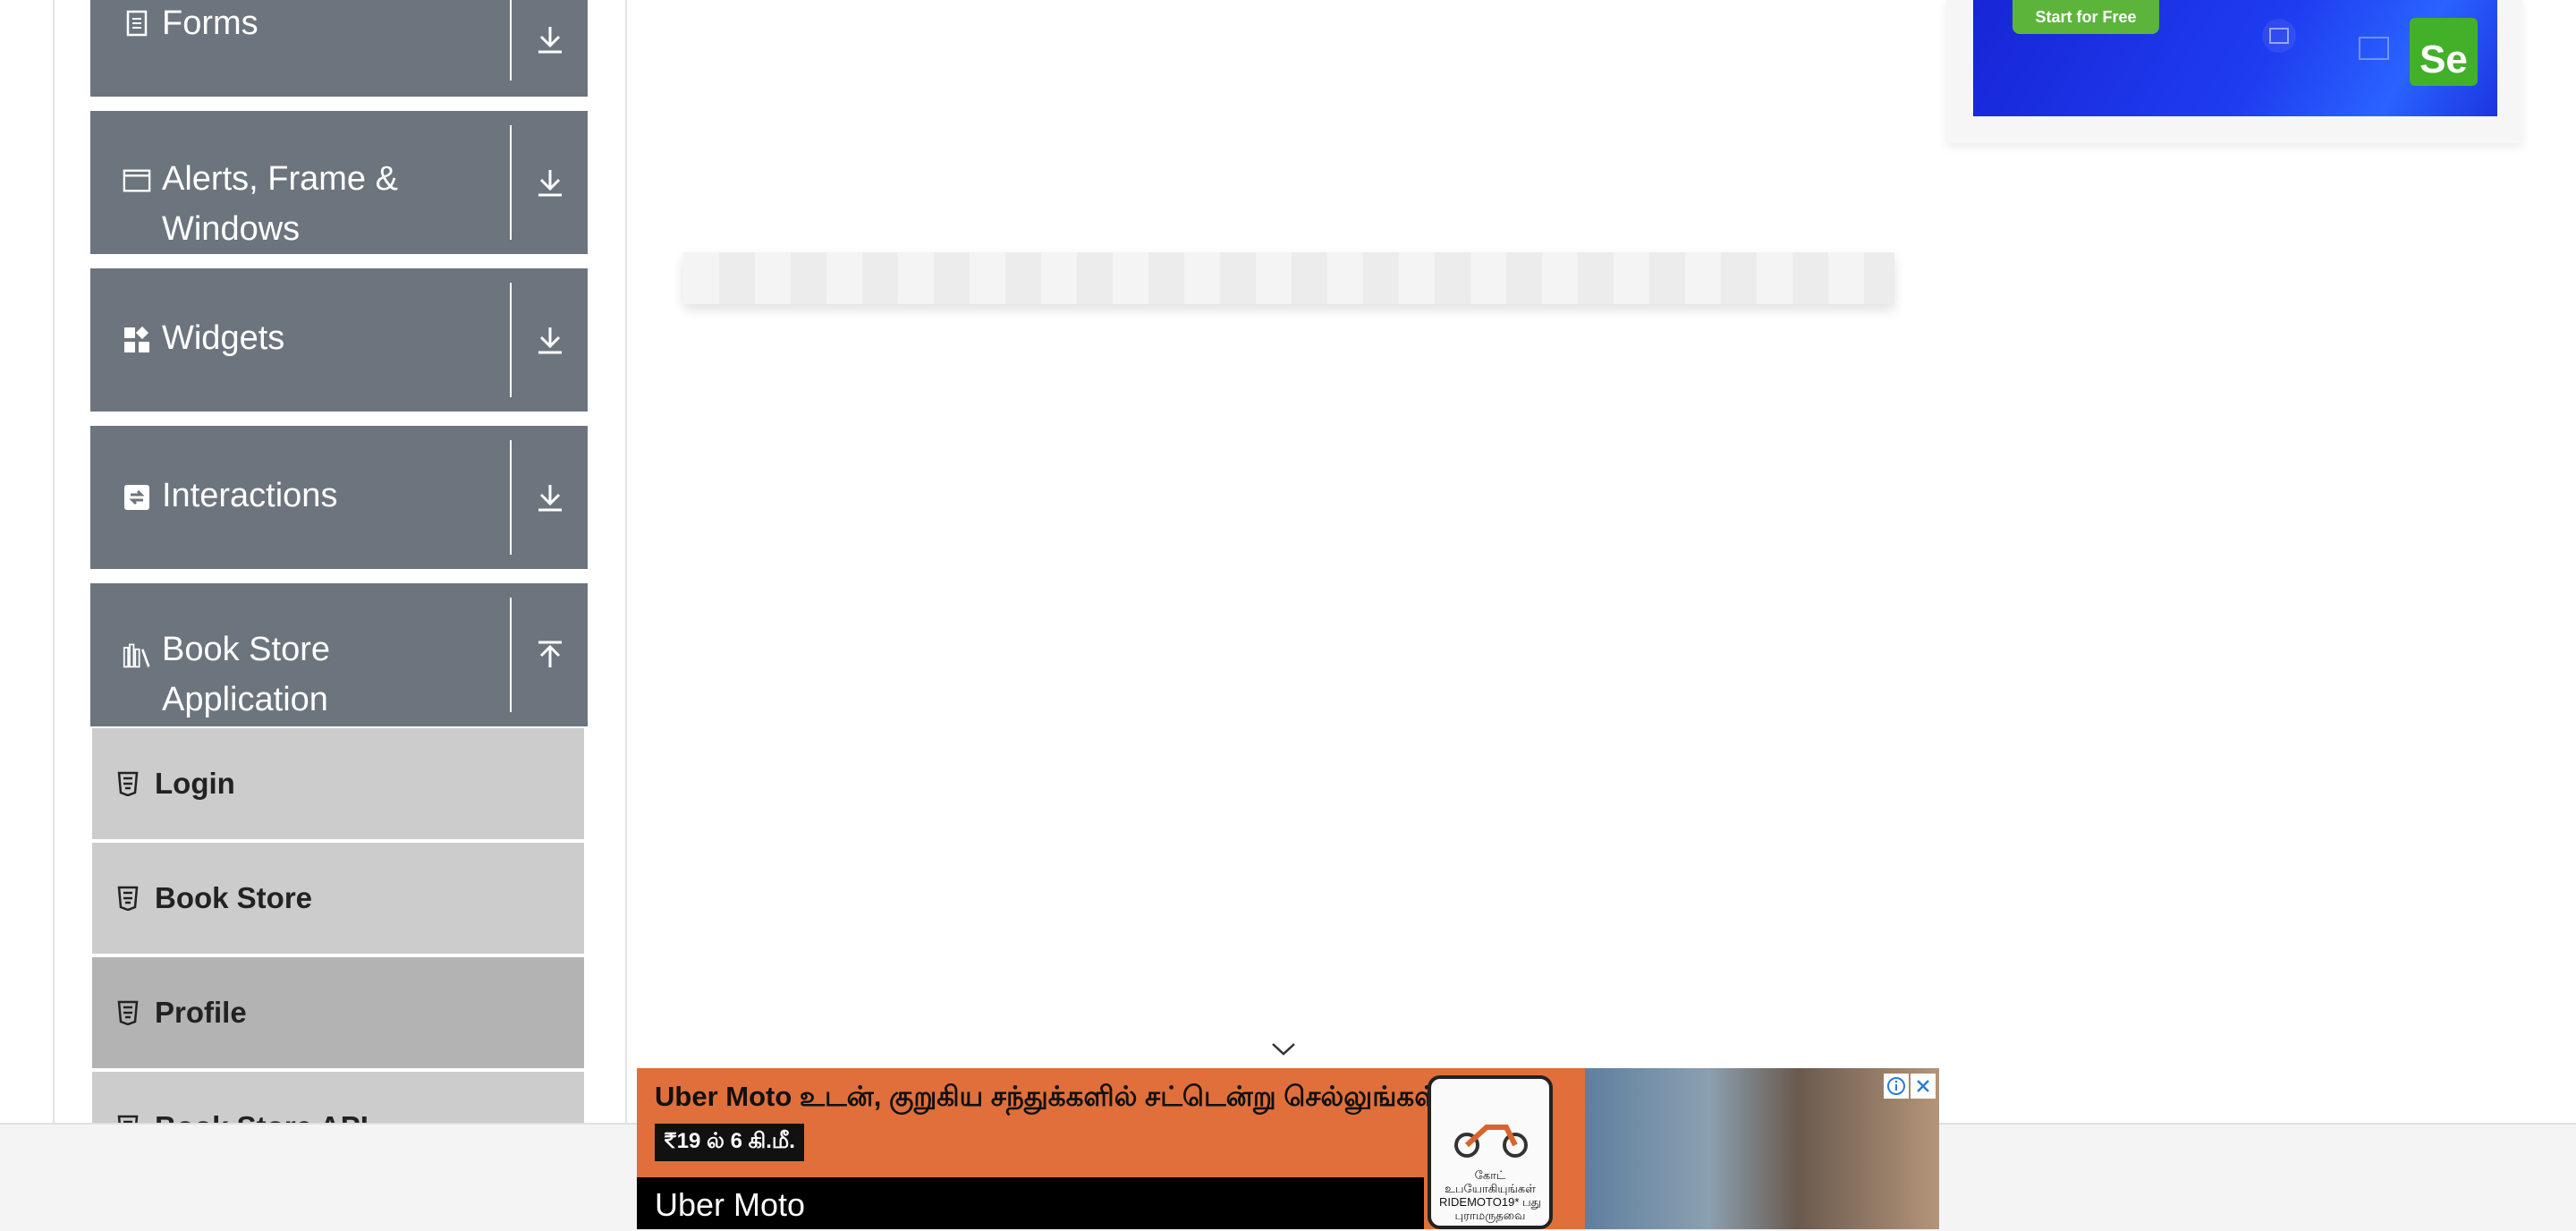  What do you see at coordinates (339, 654) in the screenshot?
I see `group-book-store-application: Book Store Application` at bounding box center [339, 654].